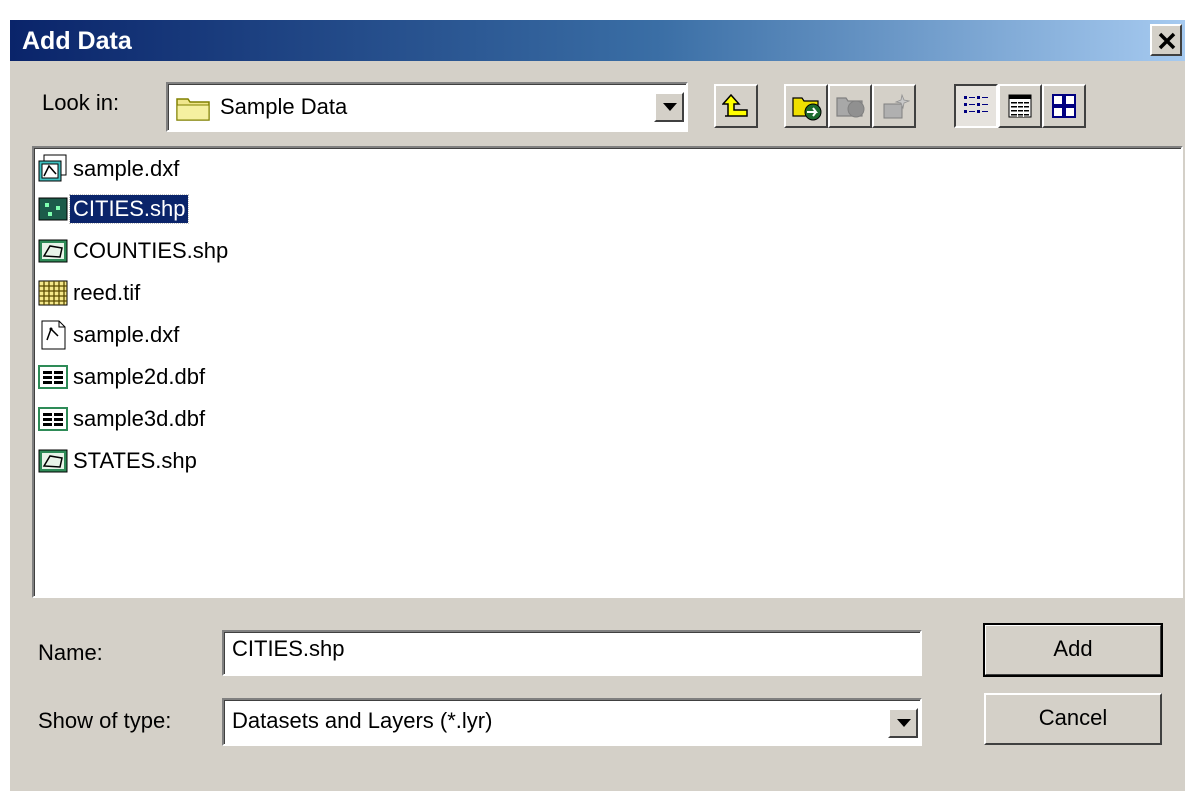  Describe the element at coordinates (193, 109) in the screenshot. I see `folder-icon` at that location.